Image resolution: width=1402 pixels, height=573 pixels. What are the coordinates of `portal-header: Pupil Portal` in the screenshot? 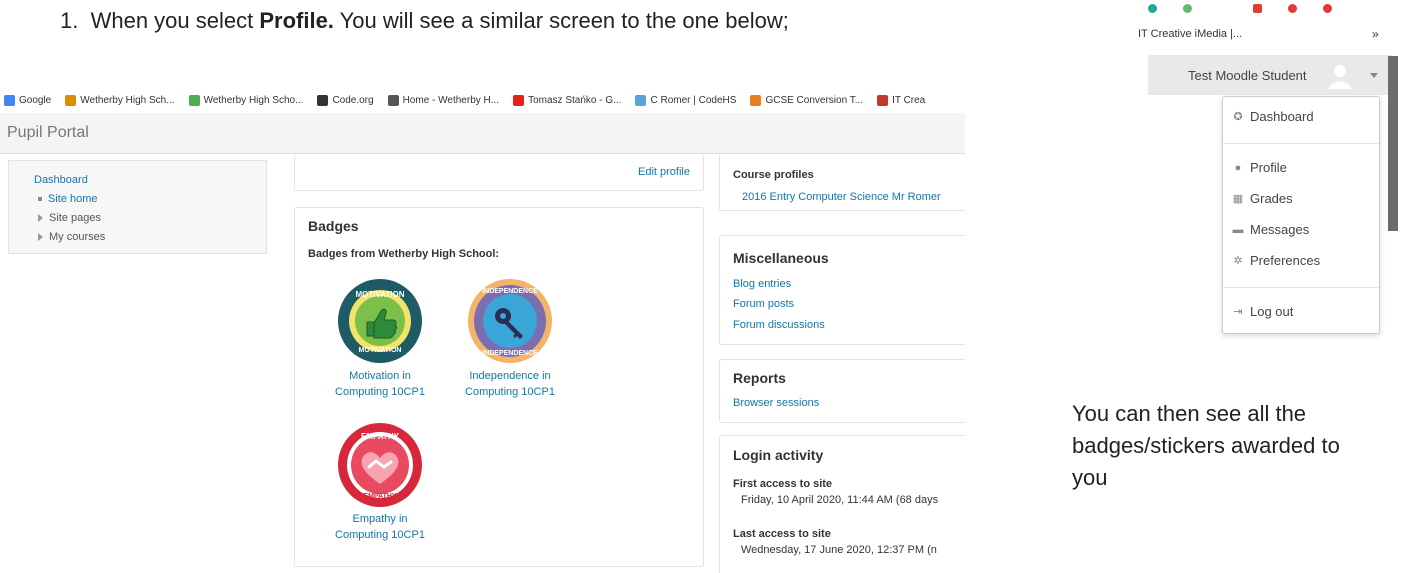 It's located at (482, 133).